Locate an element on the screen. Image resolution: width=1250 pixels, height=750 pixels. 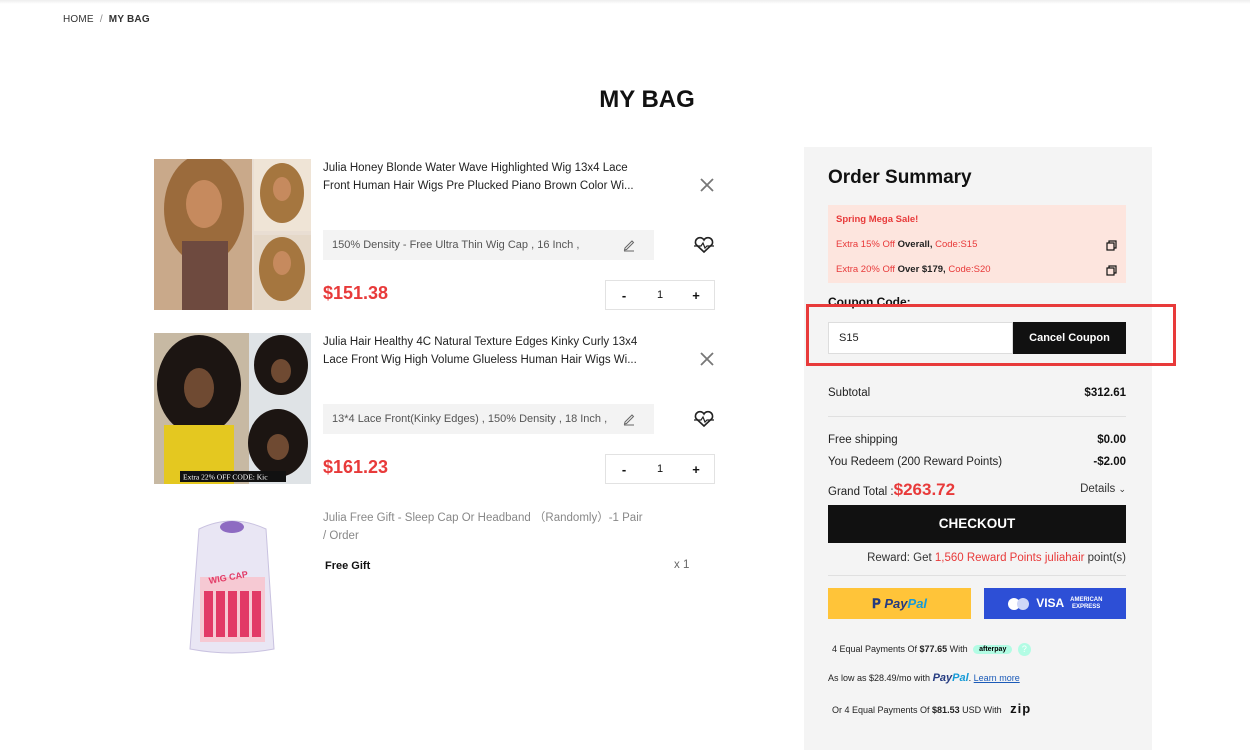
mastercard-icon is located at coordinates (1018, 603).